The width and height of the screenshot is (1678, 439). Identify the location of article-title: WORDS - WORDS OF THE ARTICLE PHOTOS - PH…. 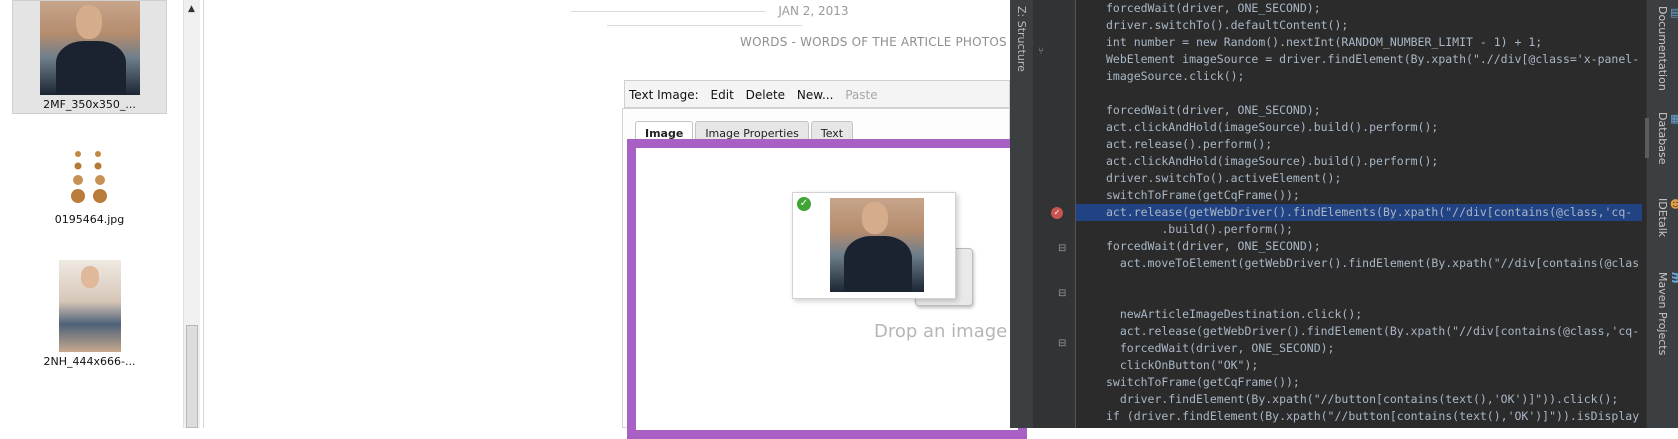
(893, 42).